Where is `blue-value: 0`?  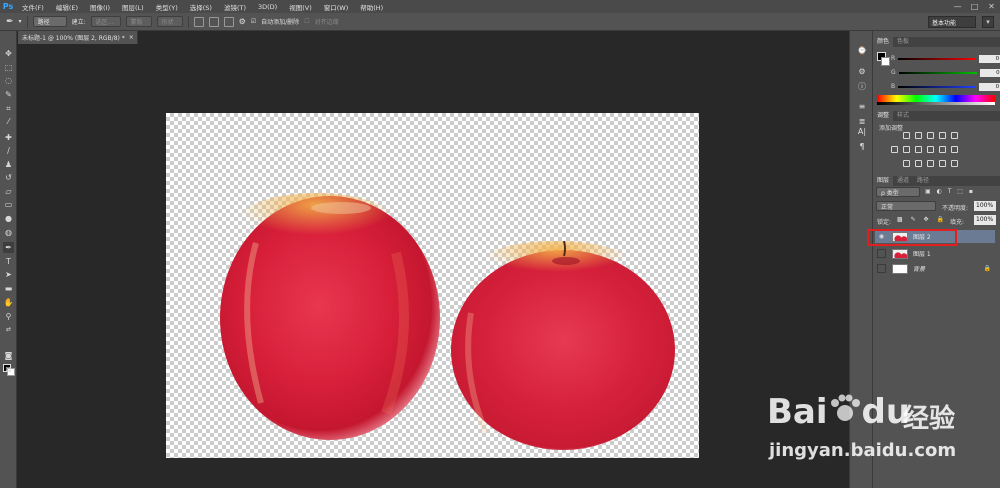
blue-value: 0 is located at coordinates (989, 86).